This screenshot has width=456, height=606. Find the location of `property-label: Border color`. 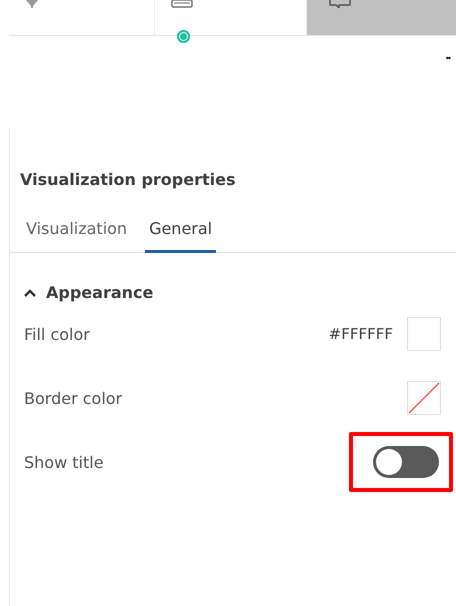

property-label: Border color is located at coordinates (73, 398).